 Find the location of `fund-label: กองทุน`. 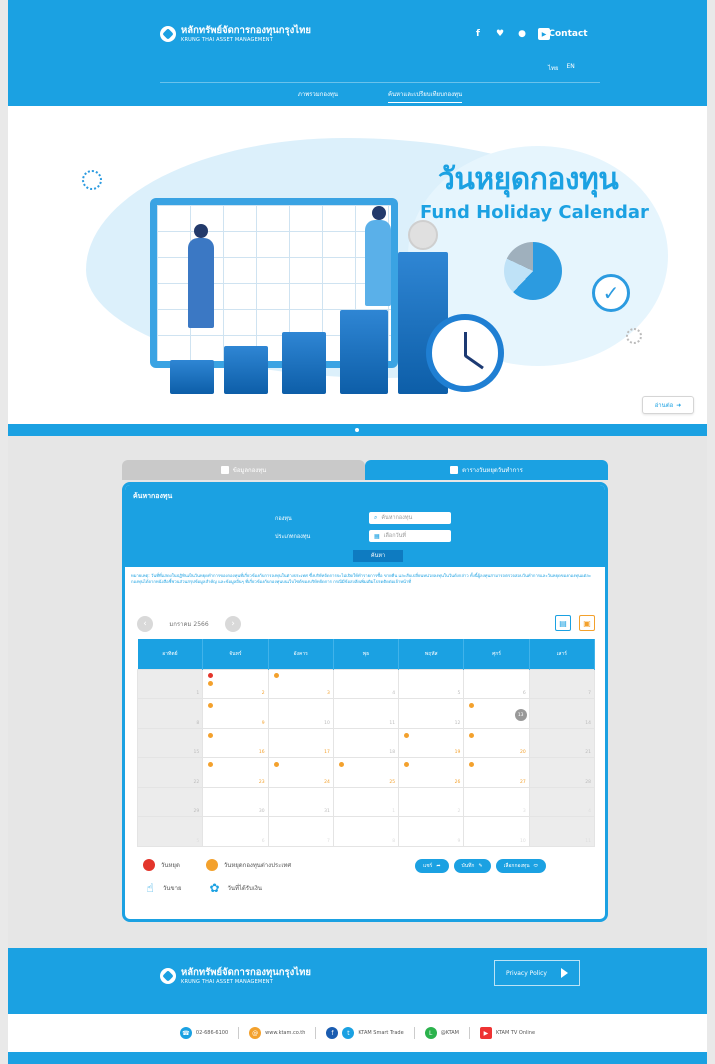

fund-label: กองทุน is located at coordinates (283, 519).